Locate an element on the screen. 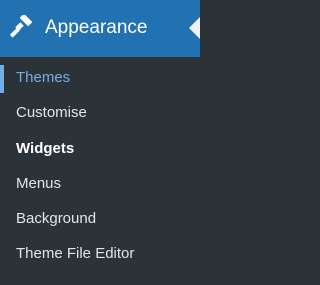  submenu-item-label: Background is located at coordinates (56, 218).